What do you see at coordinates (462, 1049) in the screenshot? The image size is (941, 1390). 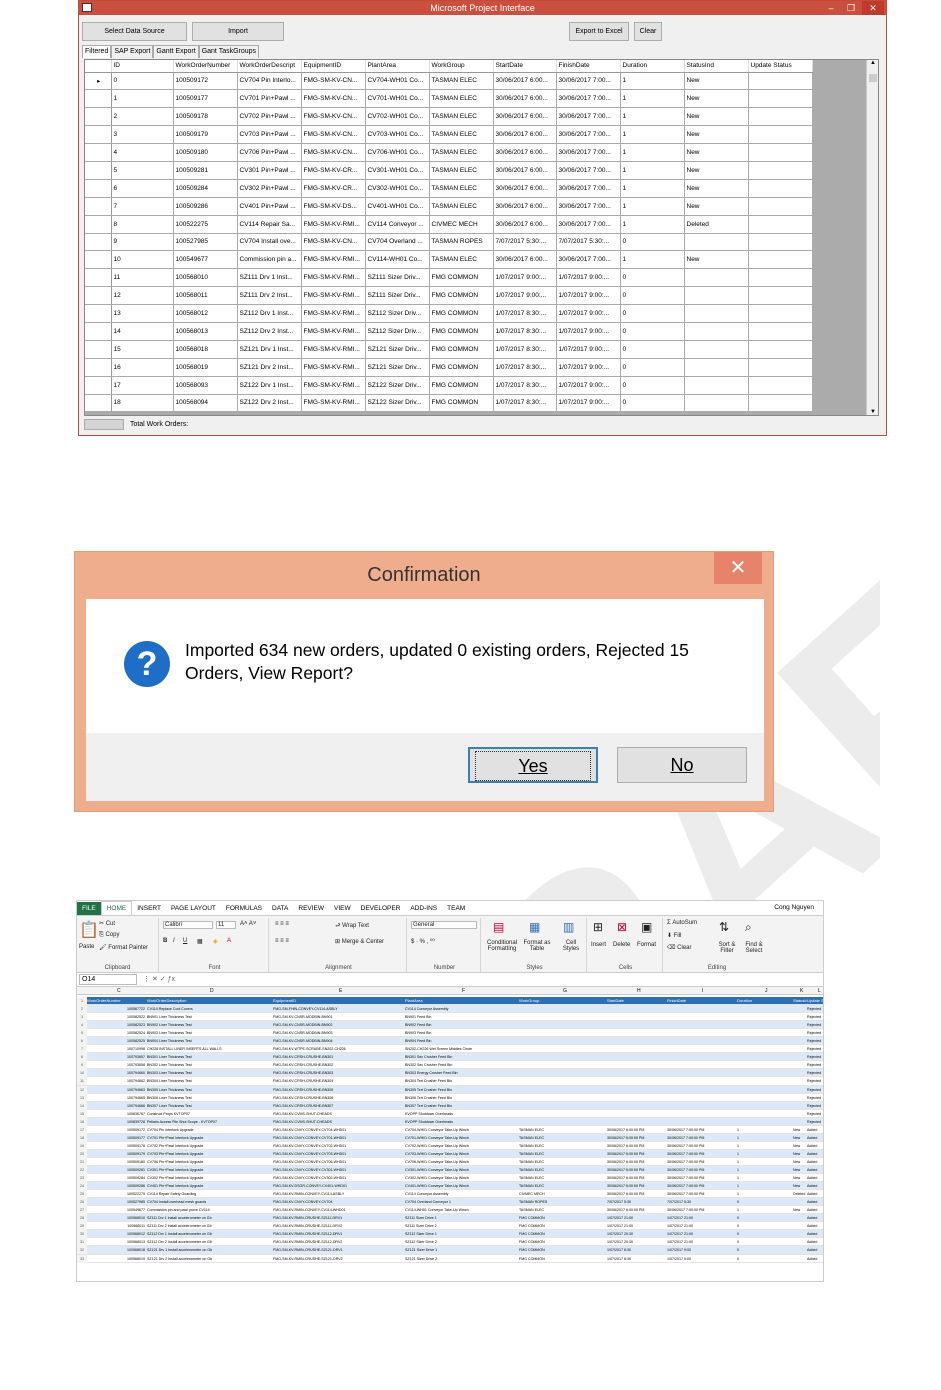 I see `sheet-cell: SN202-CH226 Wet Screen Middles Chute` at bounding box center [462, 1049].